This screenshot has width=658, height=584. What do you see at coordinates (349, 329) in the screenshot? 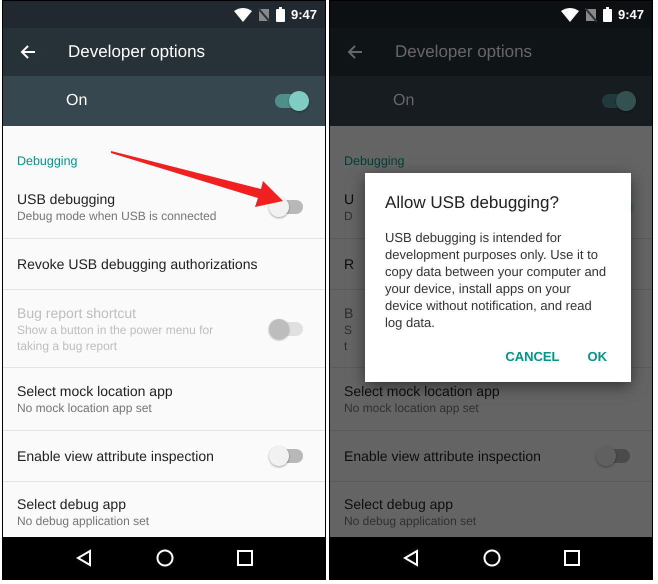
I see `setting-summary: S` at bounding box center [349, 329].